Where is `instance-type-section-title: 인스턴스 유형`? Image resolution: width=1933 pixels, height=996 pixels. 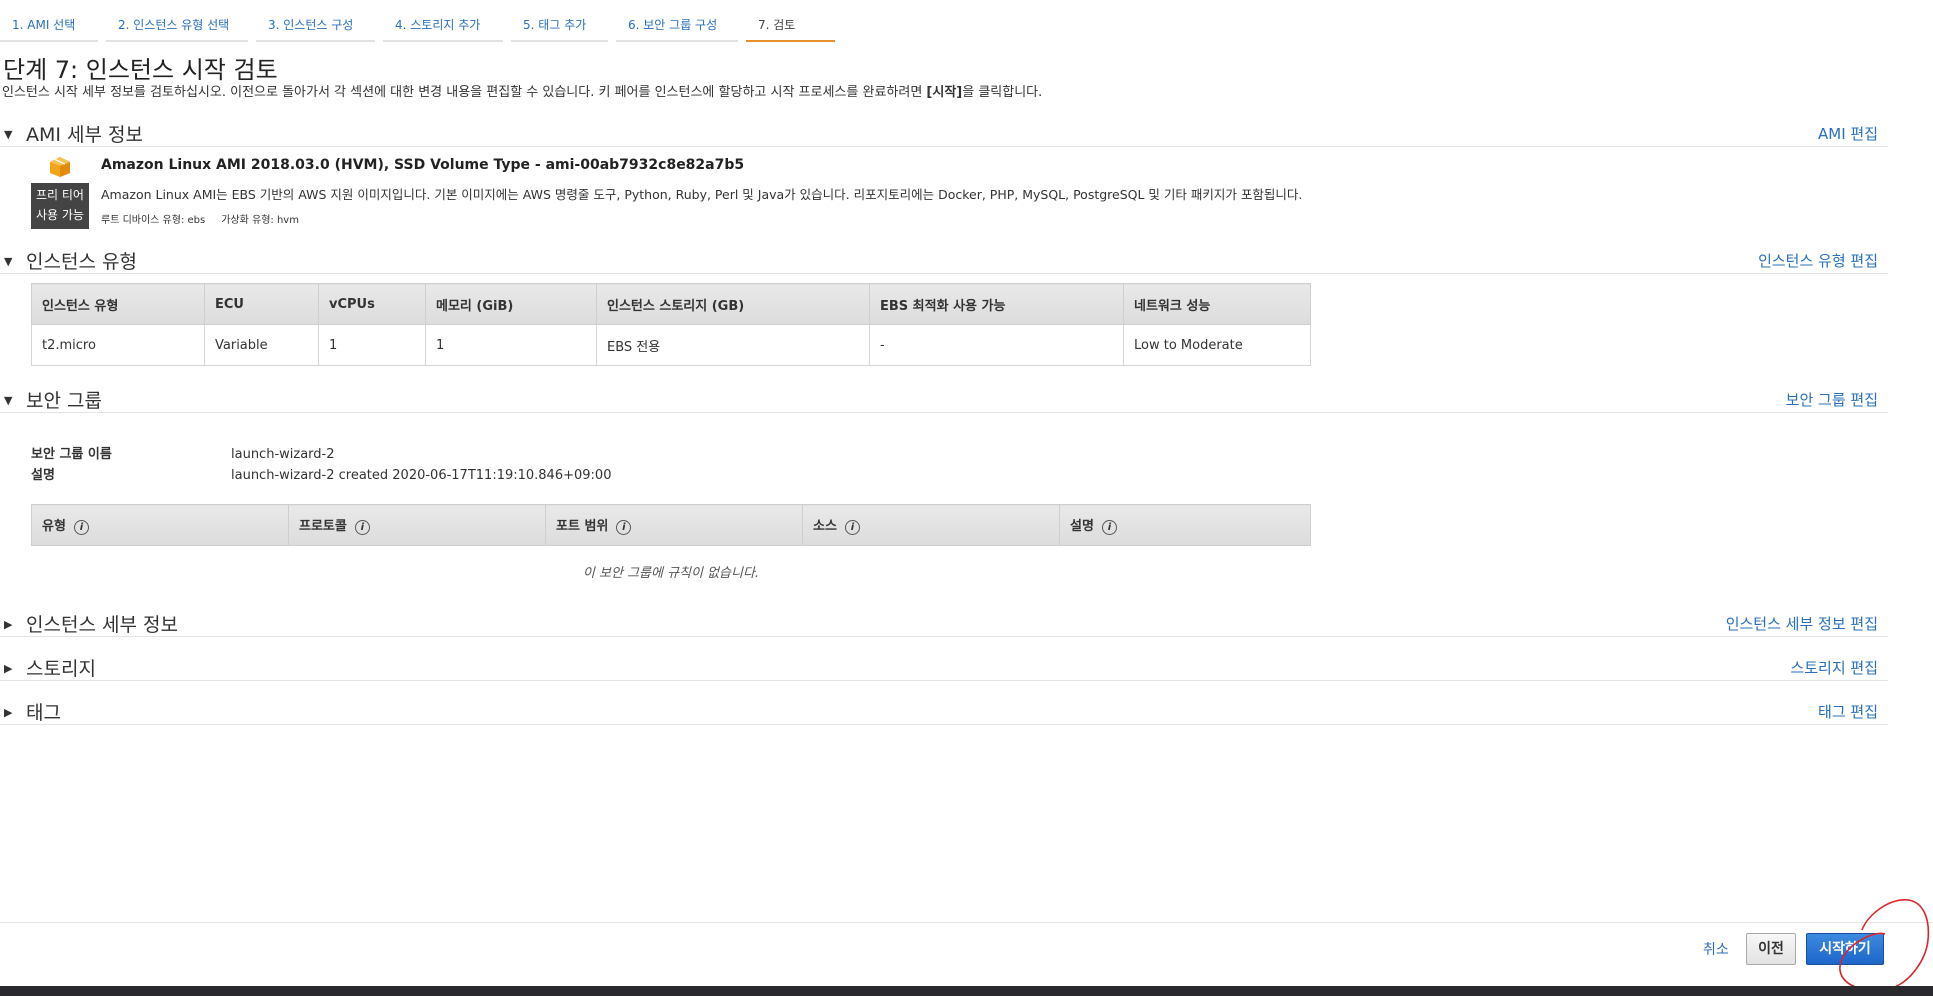 instance-type-section-title: 인스턴스 유형 is located at coordinates (81, 262).